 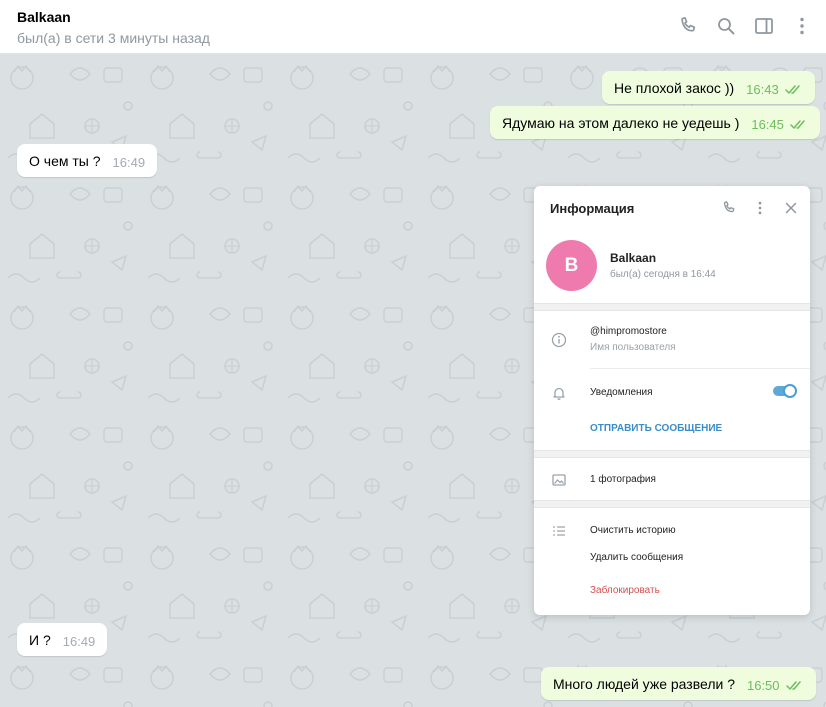 What do you see at coordinates (636, 557) in the screenshot?
I see `delete-messages-button: Удалить сообщения` at bounding box center [636, 557].